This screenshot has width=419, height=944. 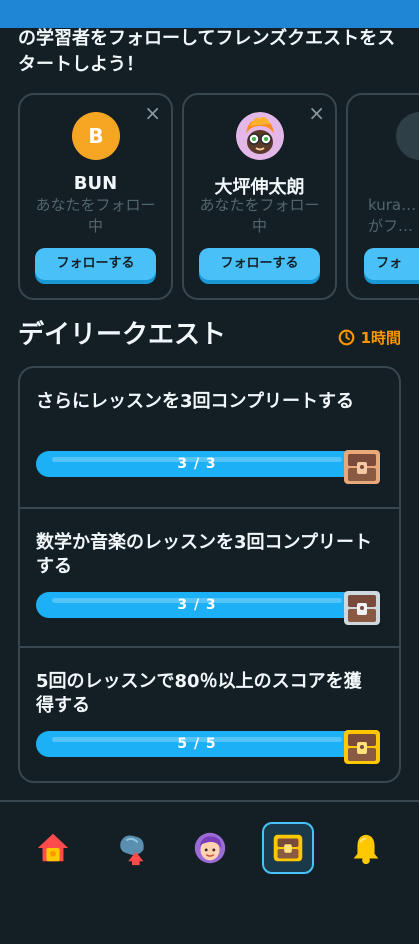 I want to click on quest-item: 5回のレッスンで80％以上のスコアを獲得する 5 / 5, so click(x=209, y=715).